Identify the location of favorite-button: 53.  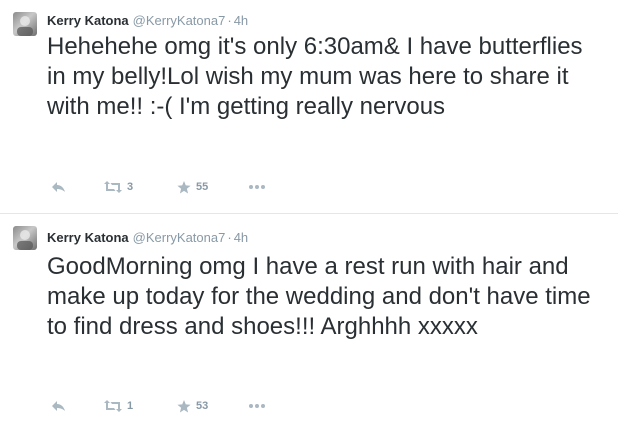
(192, 406).